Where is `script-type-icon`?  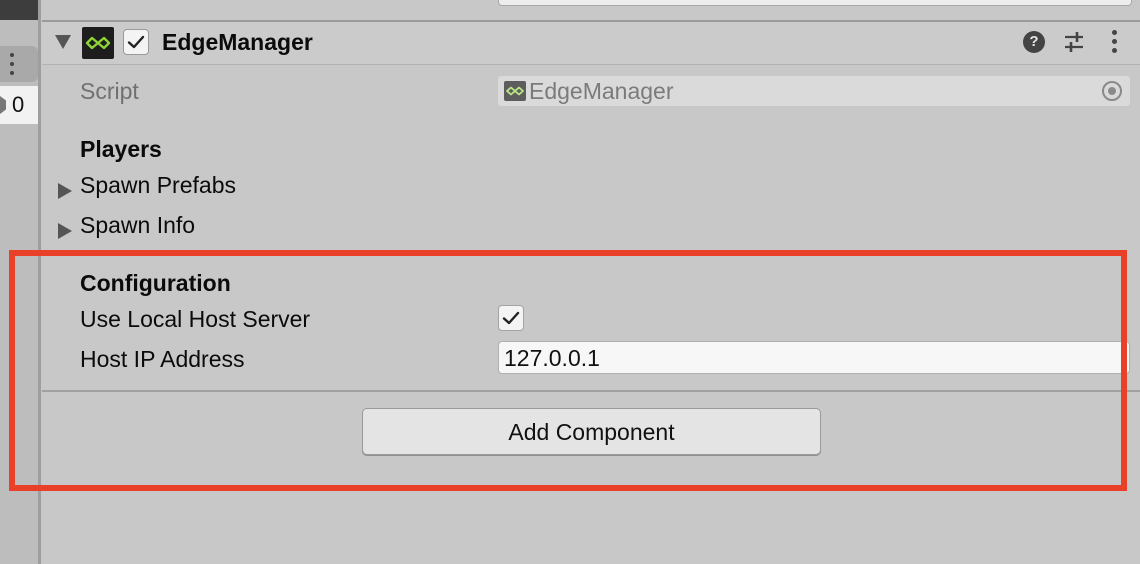 script-type-icon is located at coordinates (515, 91).